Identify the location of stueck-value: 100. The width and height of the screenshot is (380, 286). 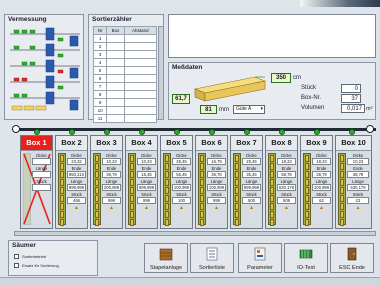
(181, 200).